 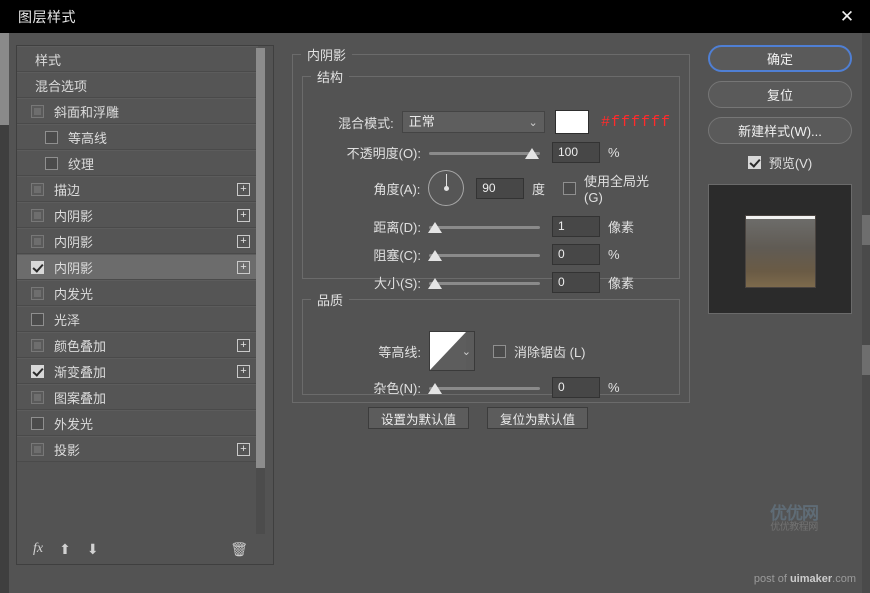 I want to click on sidebar-scrollbar-thumb, so click(x=260, y=258).